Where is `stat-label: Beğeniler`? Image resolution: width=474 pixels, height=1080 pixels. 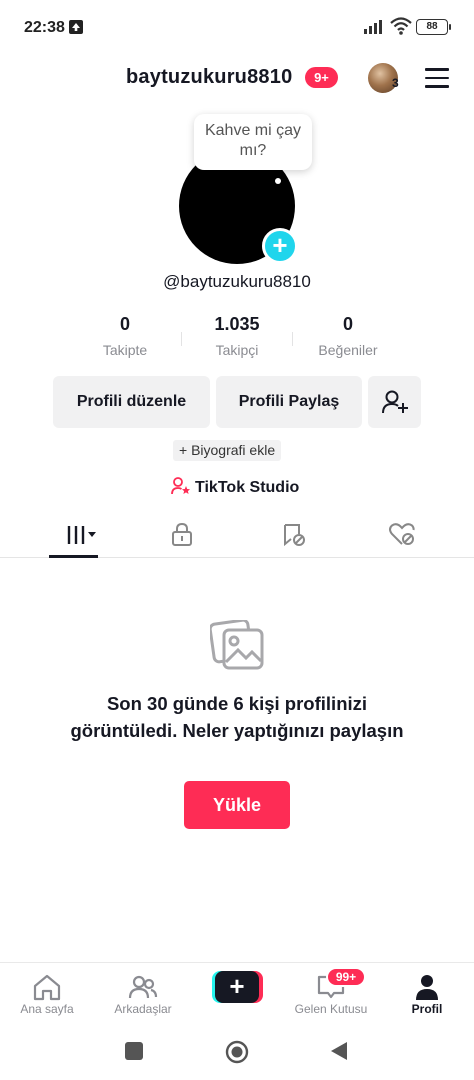
stat-label: Beğeniler is located at coordinates (348, 350).